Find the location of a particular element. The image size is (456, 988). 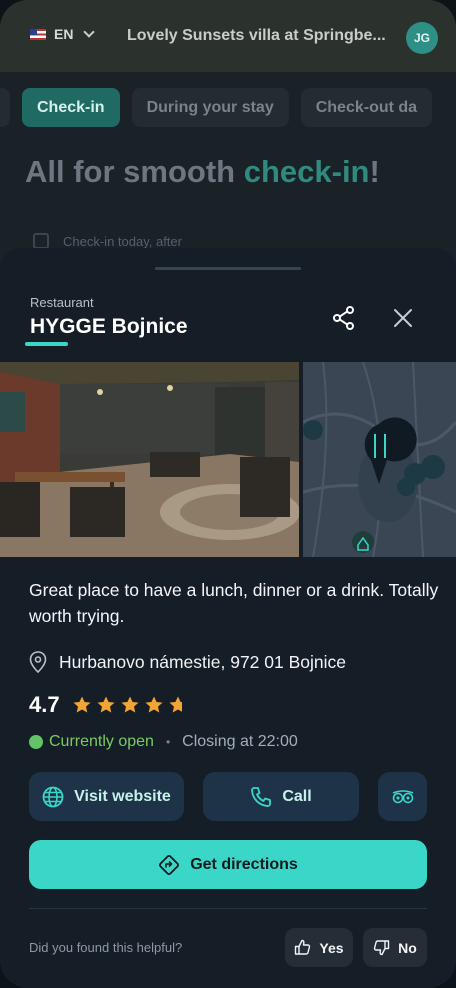

drag-handle is located at coordinates (228, 268).